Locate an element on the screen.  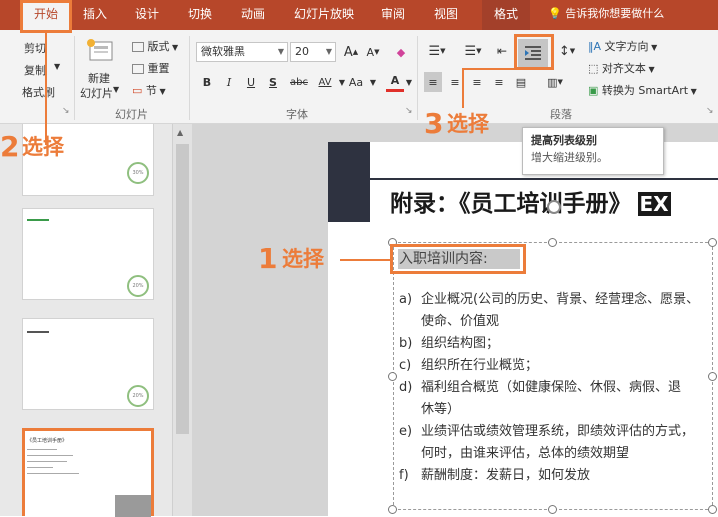
list-item: e) 业绩评估或绩效管理系统，即绩效评估的方式， is located at coordinates (546, 432).